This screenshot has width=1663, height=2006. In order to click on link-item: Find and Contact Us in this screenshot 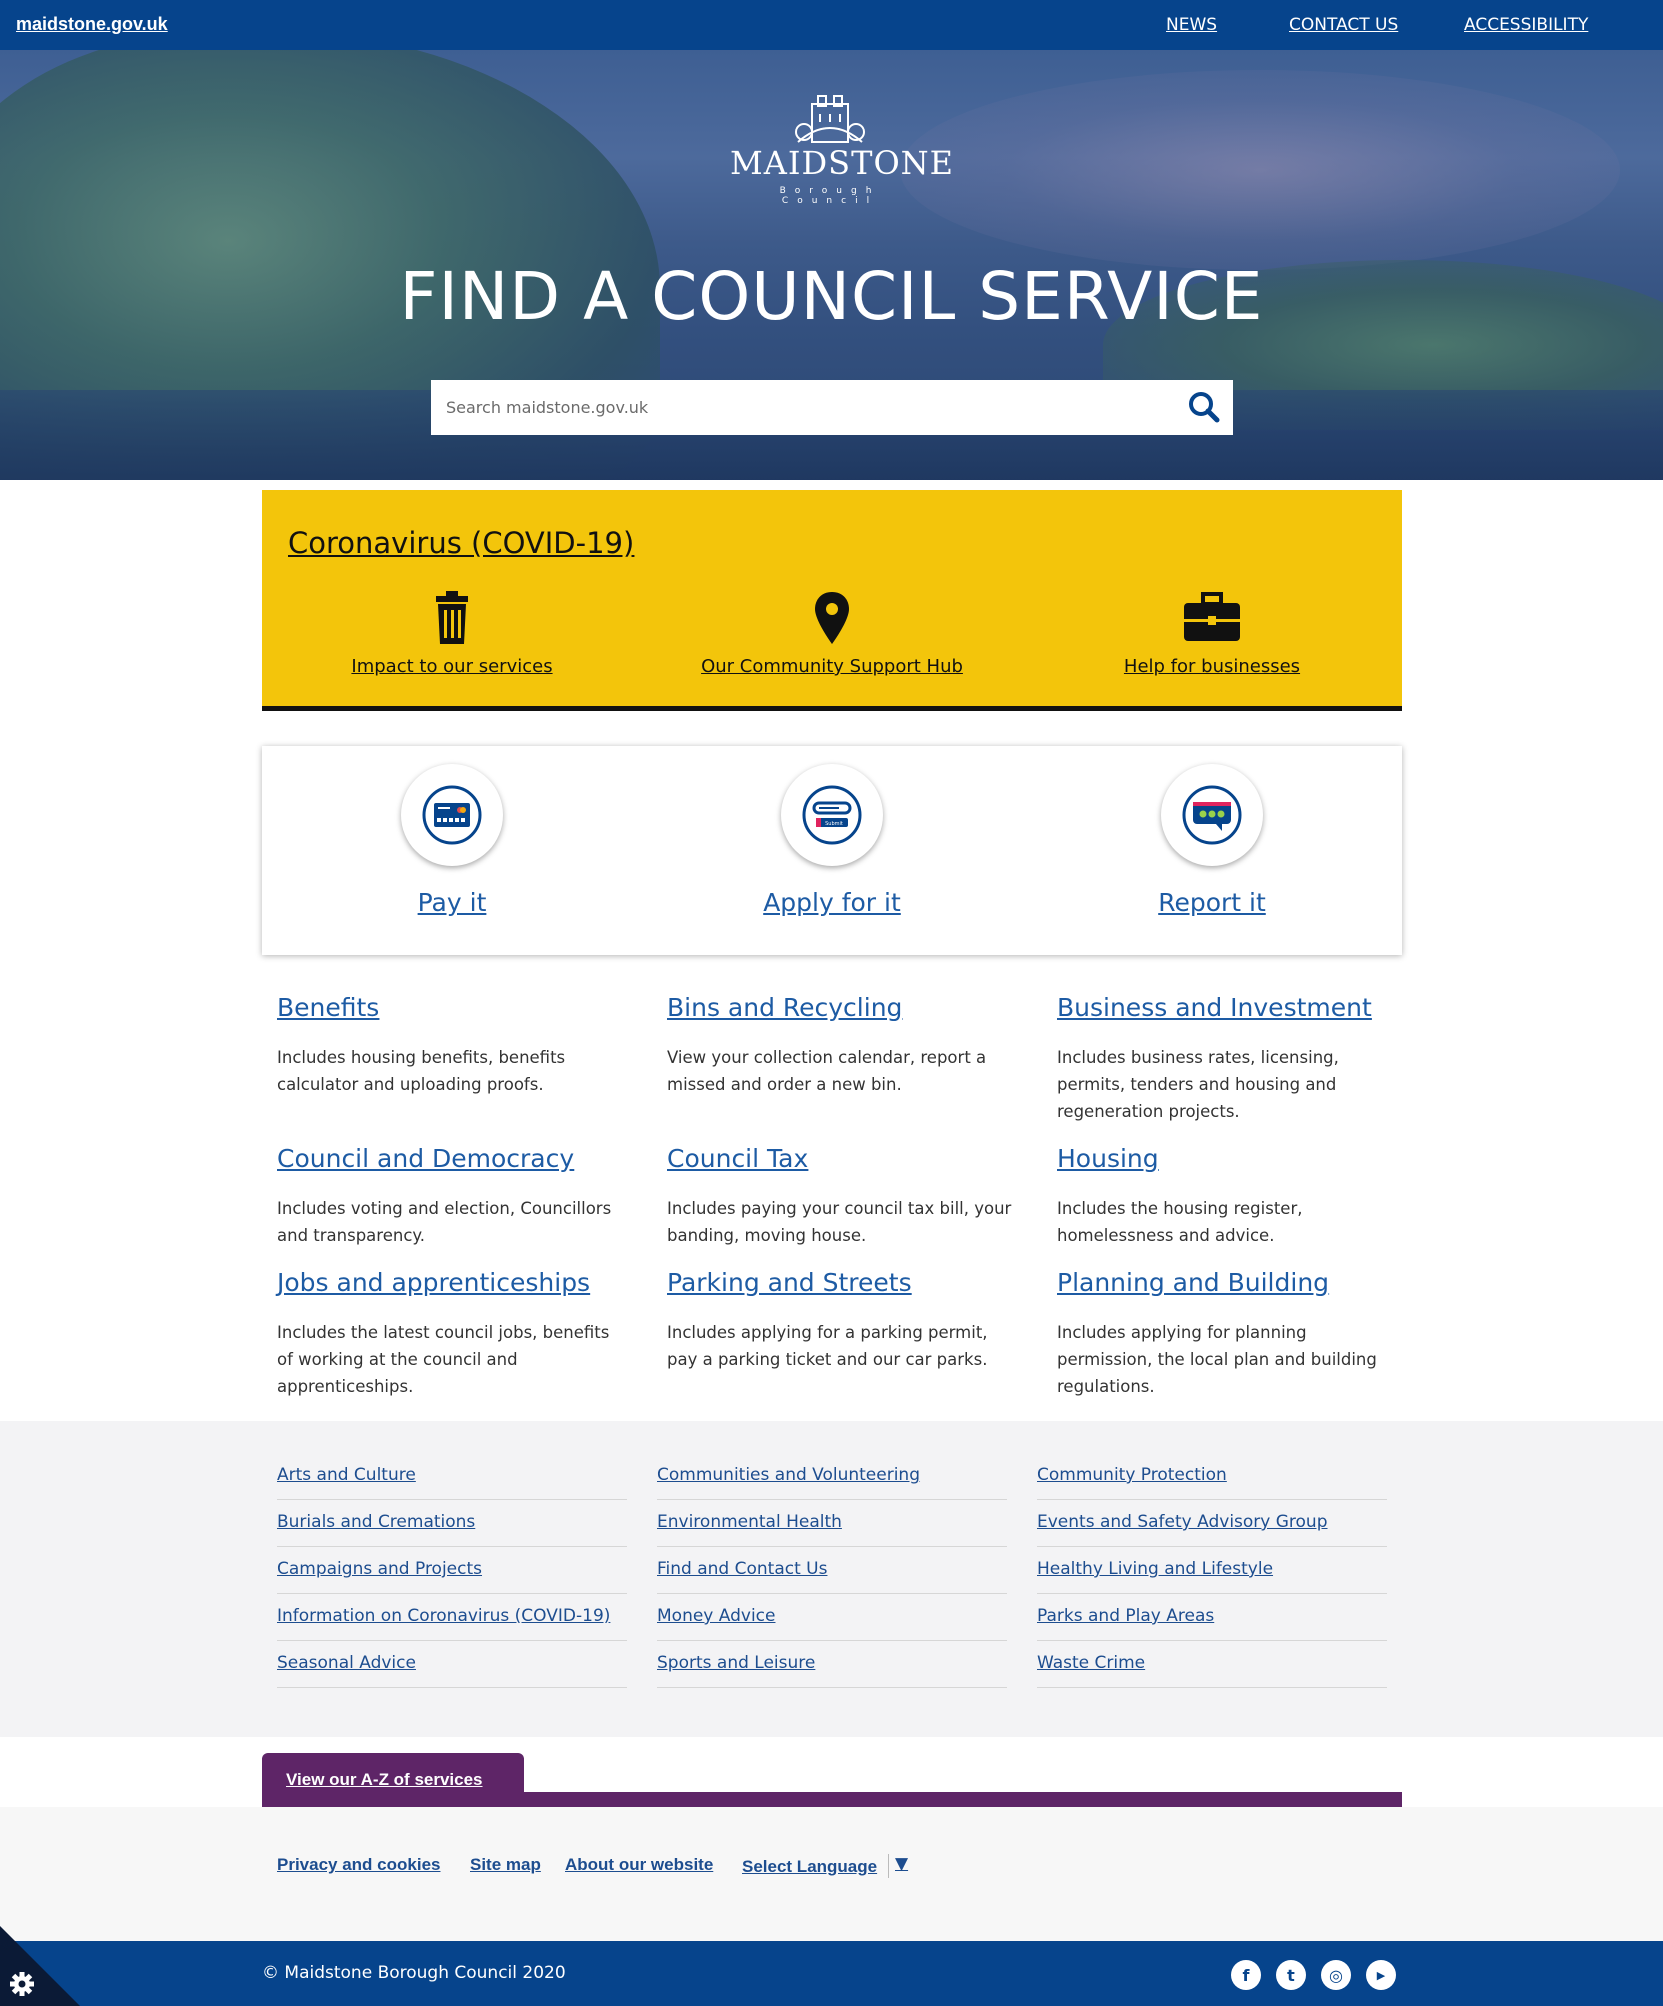, I will do `click(742, 1569)`.